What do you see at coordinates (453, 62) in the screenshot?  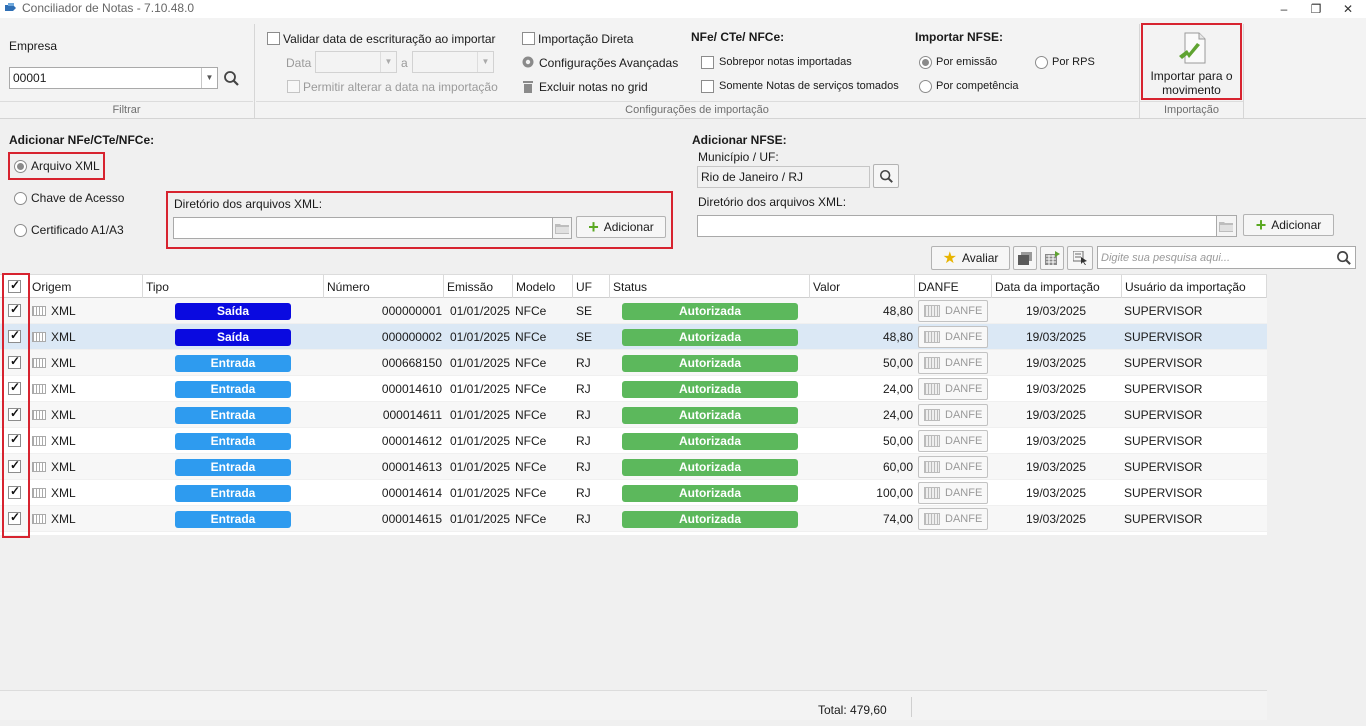 I see `data-end-input: ▼` at bounding box center [453, 62].